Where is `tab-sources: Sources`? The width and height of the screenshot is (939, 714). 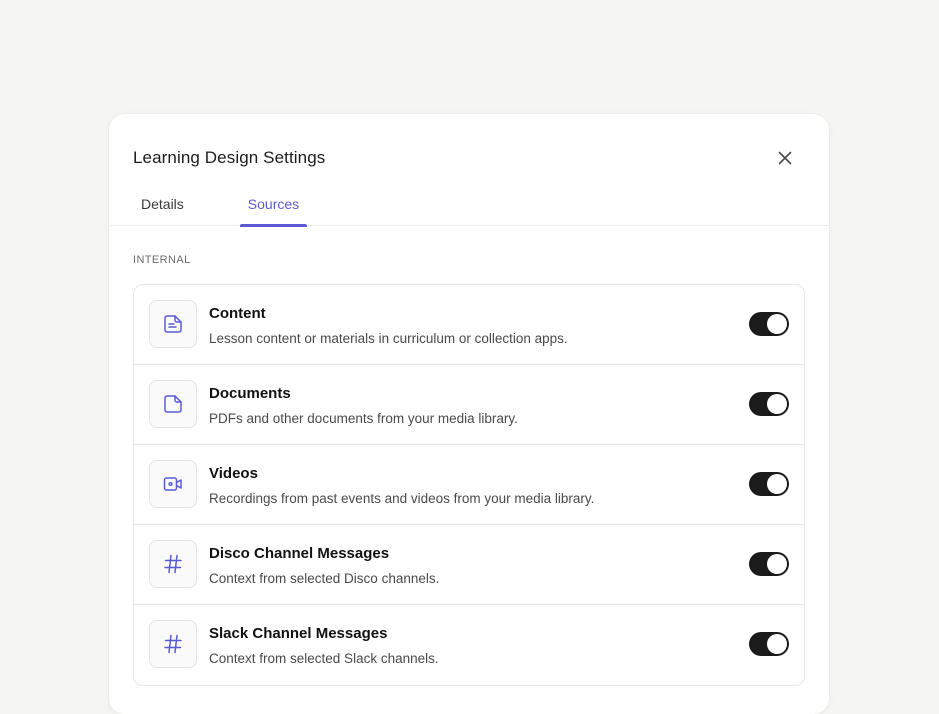
tab-sources: Sources is located at coordinates (273, 211).